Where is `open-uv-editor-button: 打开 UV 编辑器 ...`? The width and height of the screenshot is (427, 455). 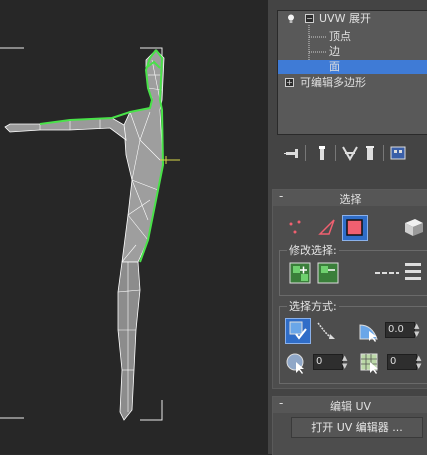
open-uv-editor-button: 打开 UV 编辑器 ... is located at coordinates (357, 427).